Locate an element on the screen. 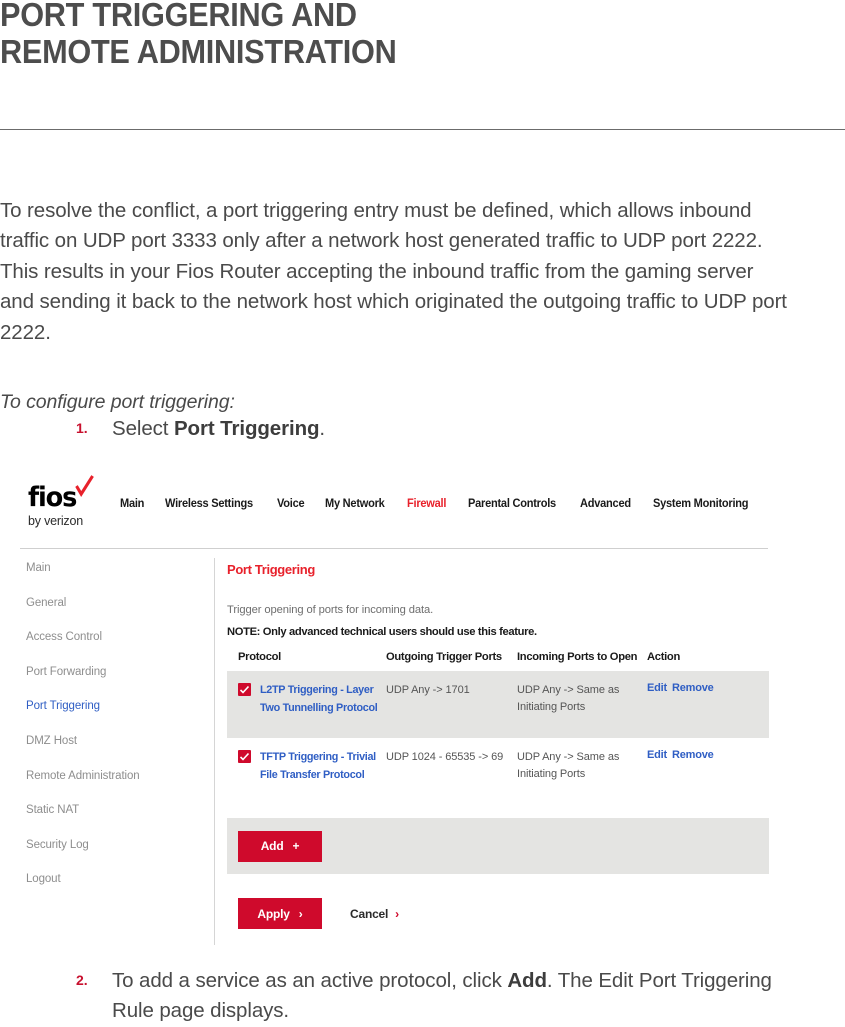 The width and height of the screenshot is (845, 1027). apply-button: Apply › is located at coordinates (280, 913).